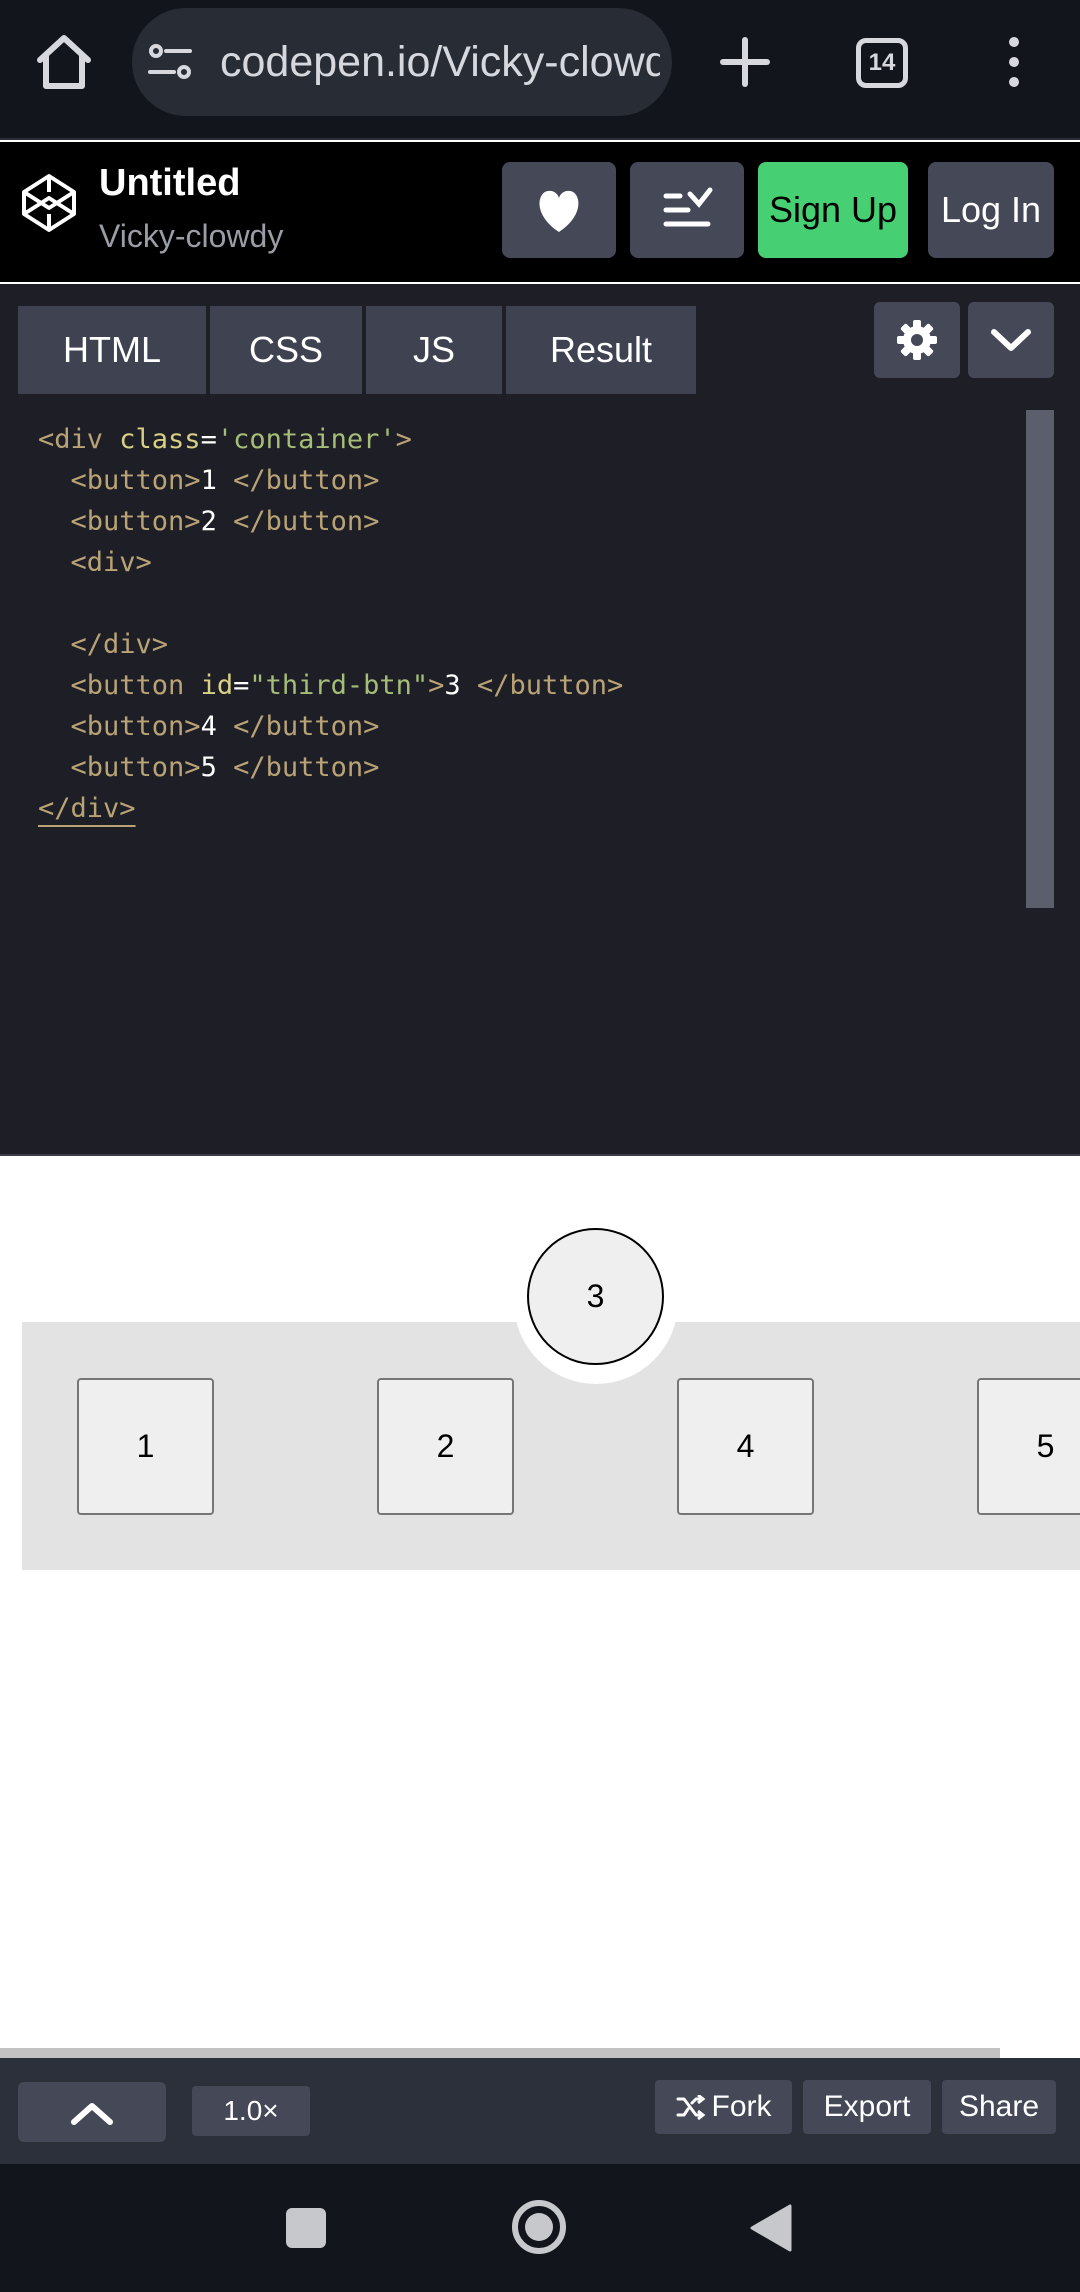 This screenshot has height=2292, width=1080. I want to click on code-line: <button>5 </button>, so click(209, 768).